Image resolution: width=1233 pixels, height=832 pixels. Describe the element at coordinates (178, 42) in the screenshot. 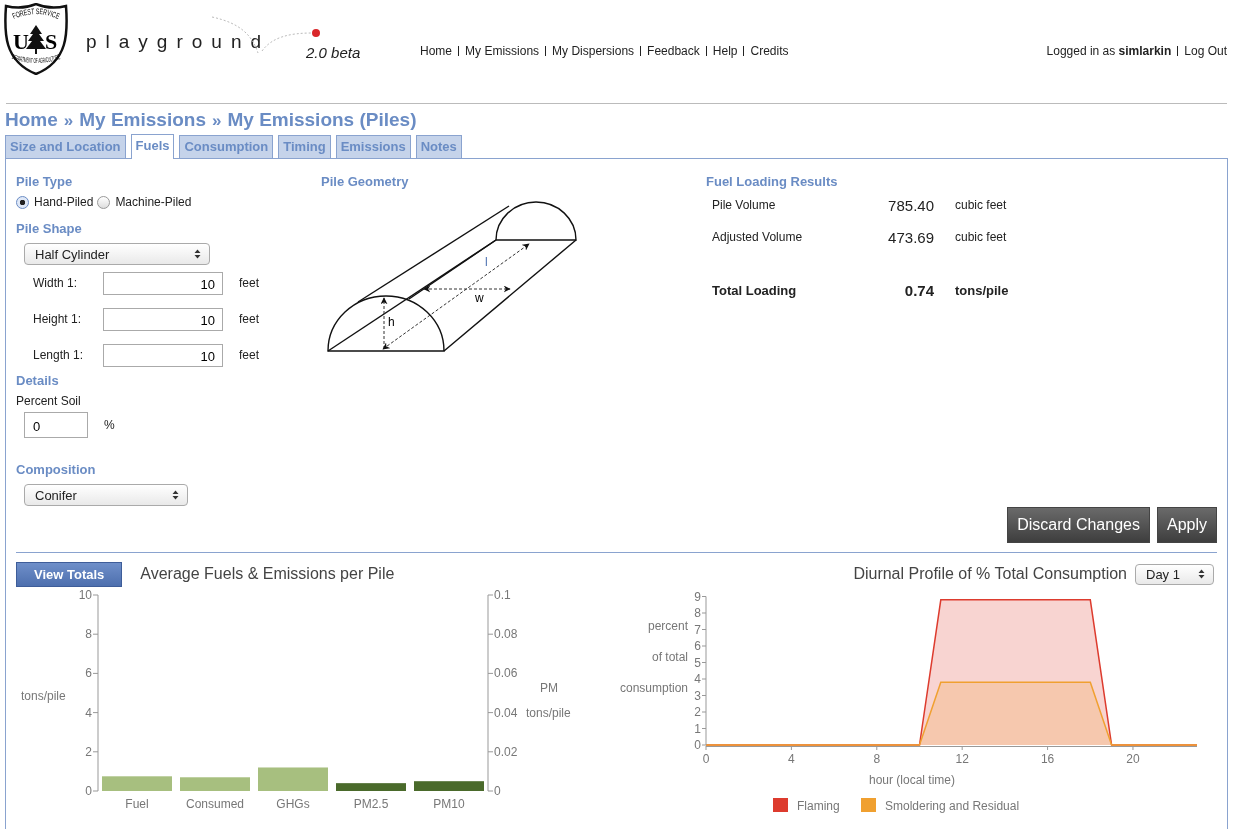

I see `app-name: playground` at that location.